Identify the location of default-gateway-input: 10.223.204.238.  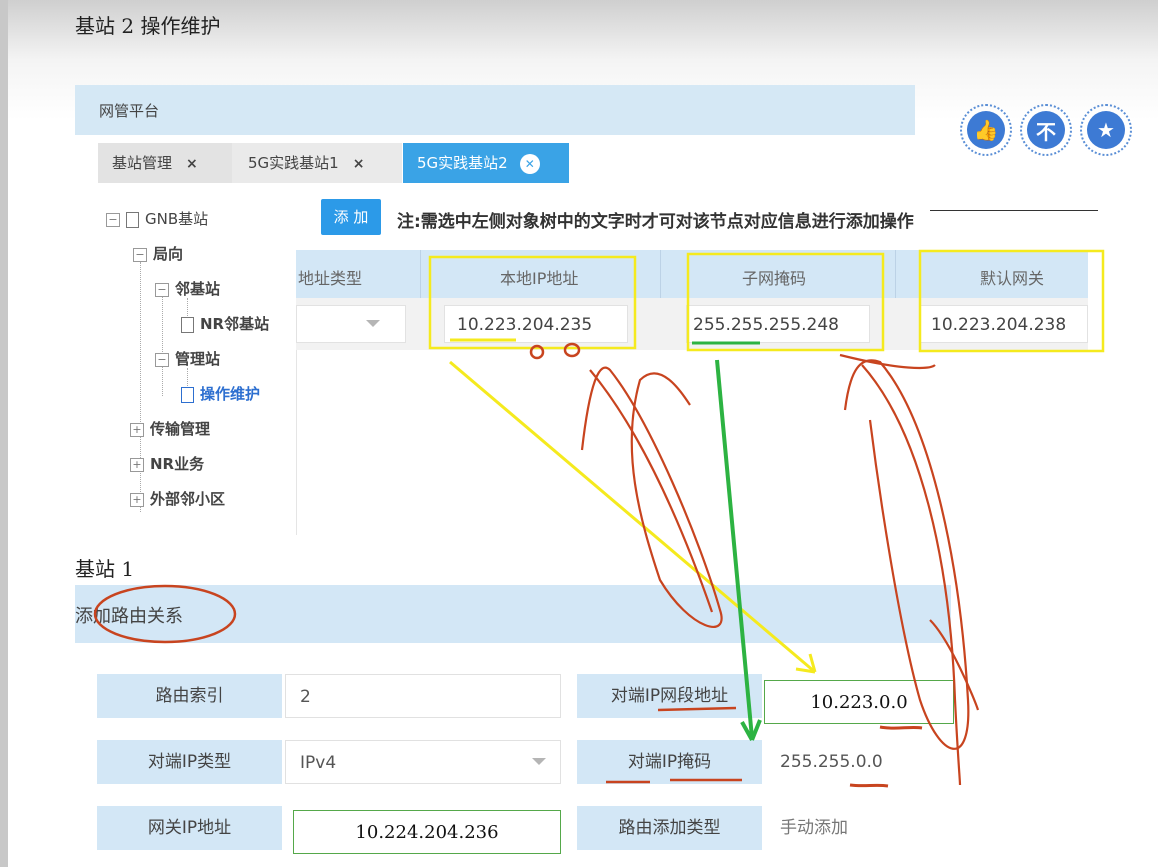
(1004, 324).